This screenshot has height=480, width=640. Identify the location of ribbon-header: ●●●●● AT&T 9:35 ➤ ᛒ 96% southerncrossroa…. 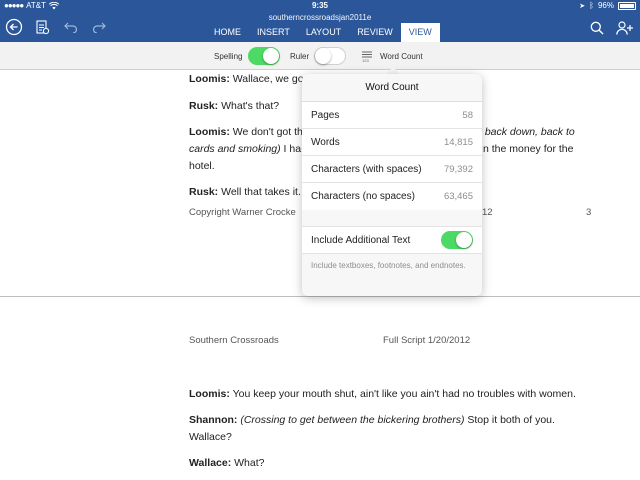
(320, 21).